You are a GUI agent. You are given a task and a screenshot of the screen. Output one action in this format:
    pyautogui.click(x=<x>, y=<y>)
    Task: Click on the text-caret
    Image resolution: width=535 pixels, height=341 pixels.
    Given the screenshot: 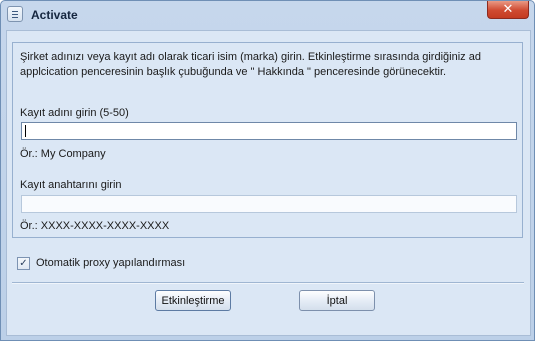 What is the action you would take?
    pyautogui.click(x=25, y=131)
    